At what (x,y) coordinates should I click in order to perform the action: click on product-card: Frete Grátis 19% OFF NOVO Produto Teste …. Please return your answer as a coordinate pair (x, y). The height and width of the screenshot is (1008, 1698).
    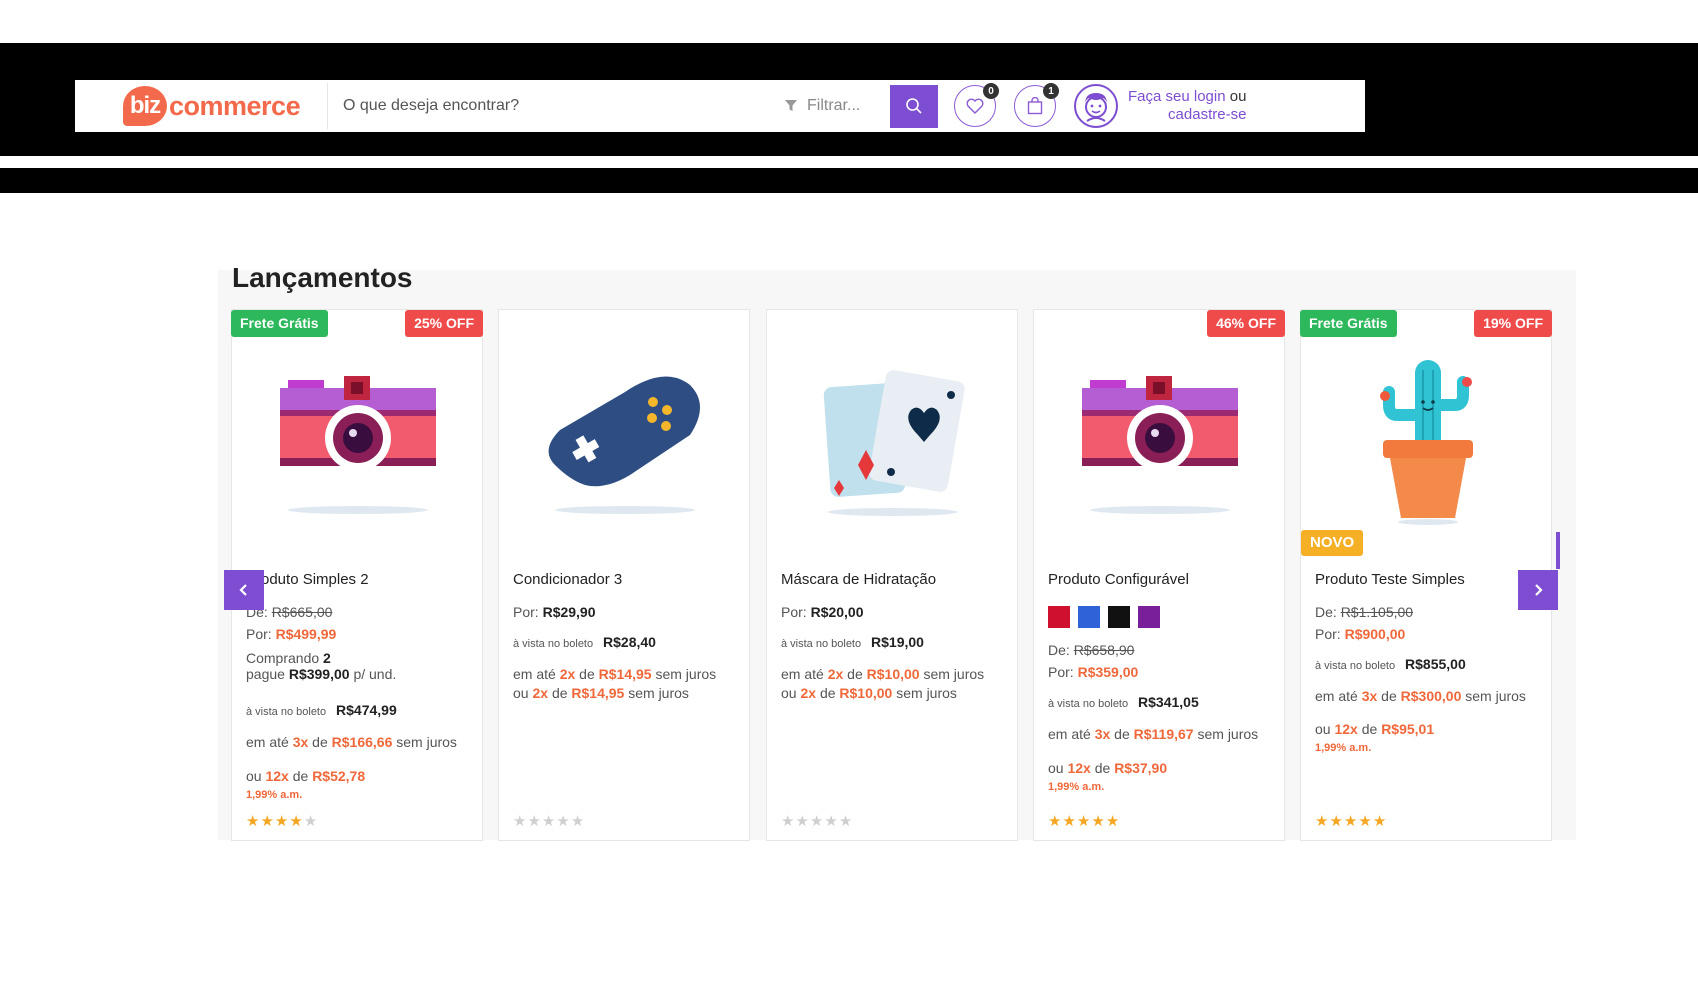
    Looking at the image, I should click on (1426, 575).